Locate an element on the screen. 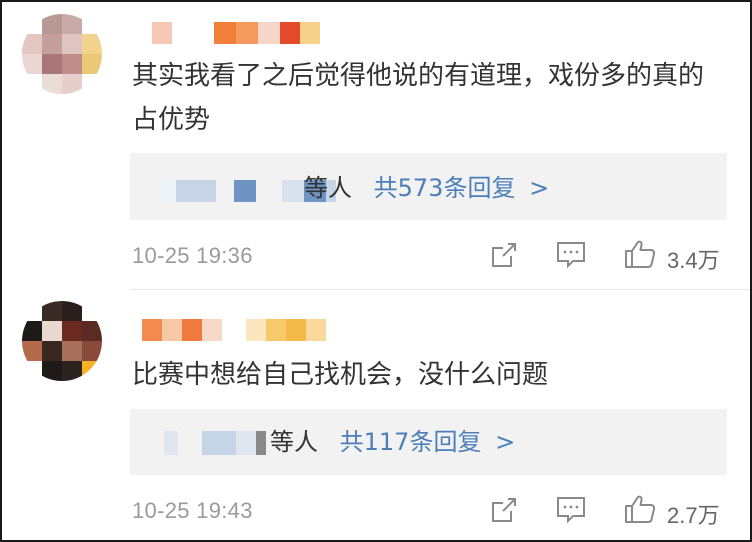 The height and width of the screenshot is (542, 752). reply-summary: 等人 共573条回复 > is located at coordinates (428, 186).